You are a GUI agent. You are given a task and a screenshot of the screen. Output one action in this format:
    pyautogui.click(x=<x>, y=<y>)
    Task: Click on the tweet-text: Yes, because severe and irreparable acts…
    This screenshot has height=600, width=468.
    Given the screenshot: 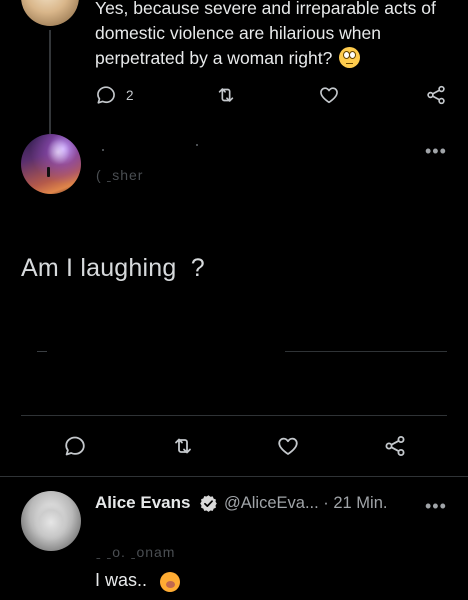 What is the action you would take?
    pyautogui.click(x=275, y=35)
    